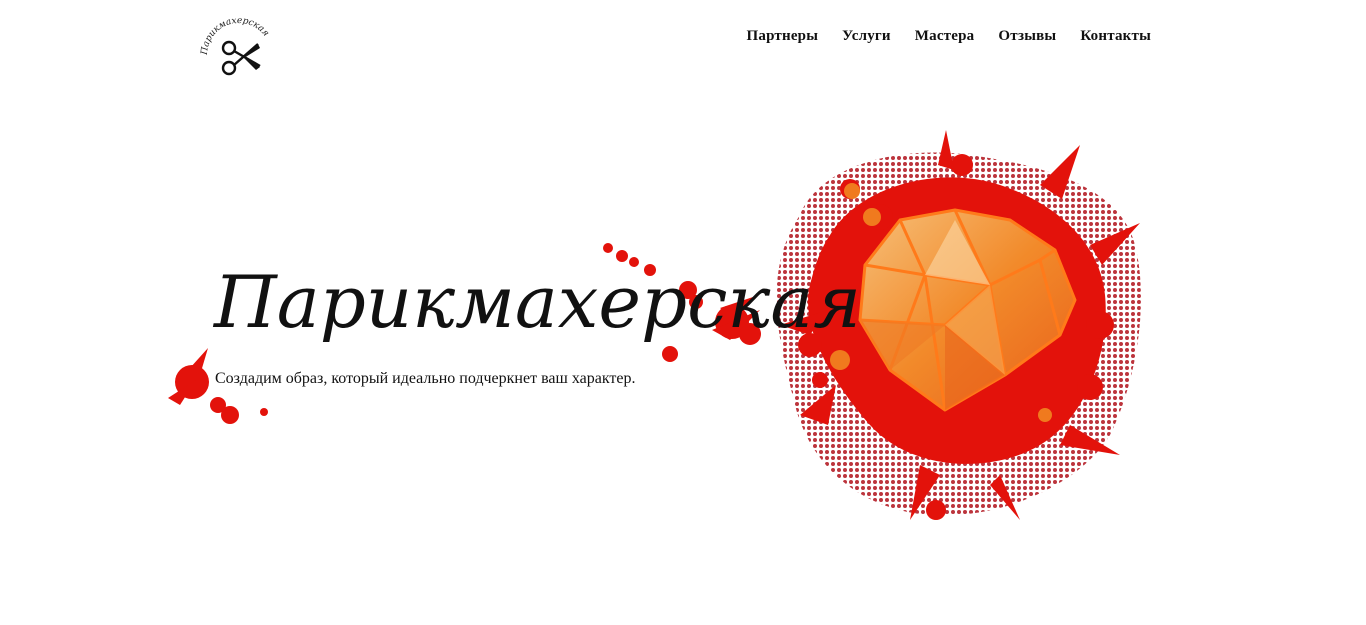  Describe the element at coordinates (945, 36) in the screenshot. I see `nav-masters: Мастера` at that location.